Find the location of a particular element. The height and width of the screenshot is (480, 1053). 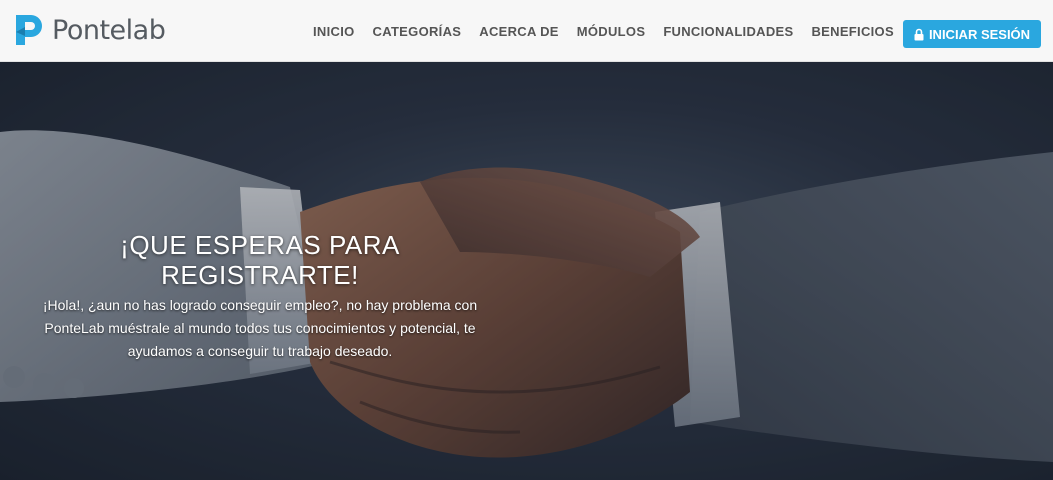

pontelab-logo-icon is located at coordinates (29, 30).